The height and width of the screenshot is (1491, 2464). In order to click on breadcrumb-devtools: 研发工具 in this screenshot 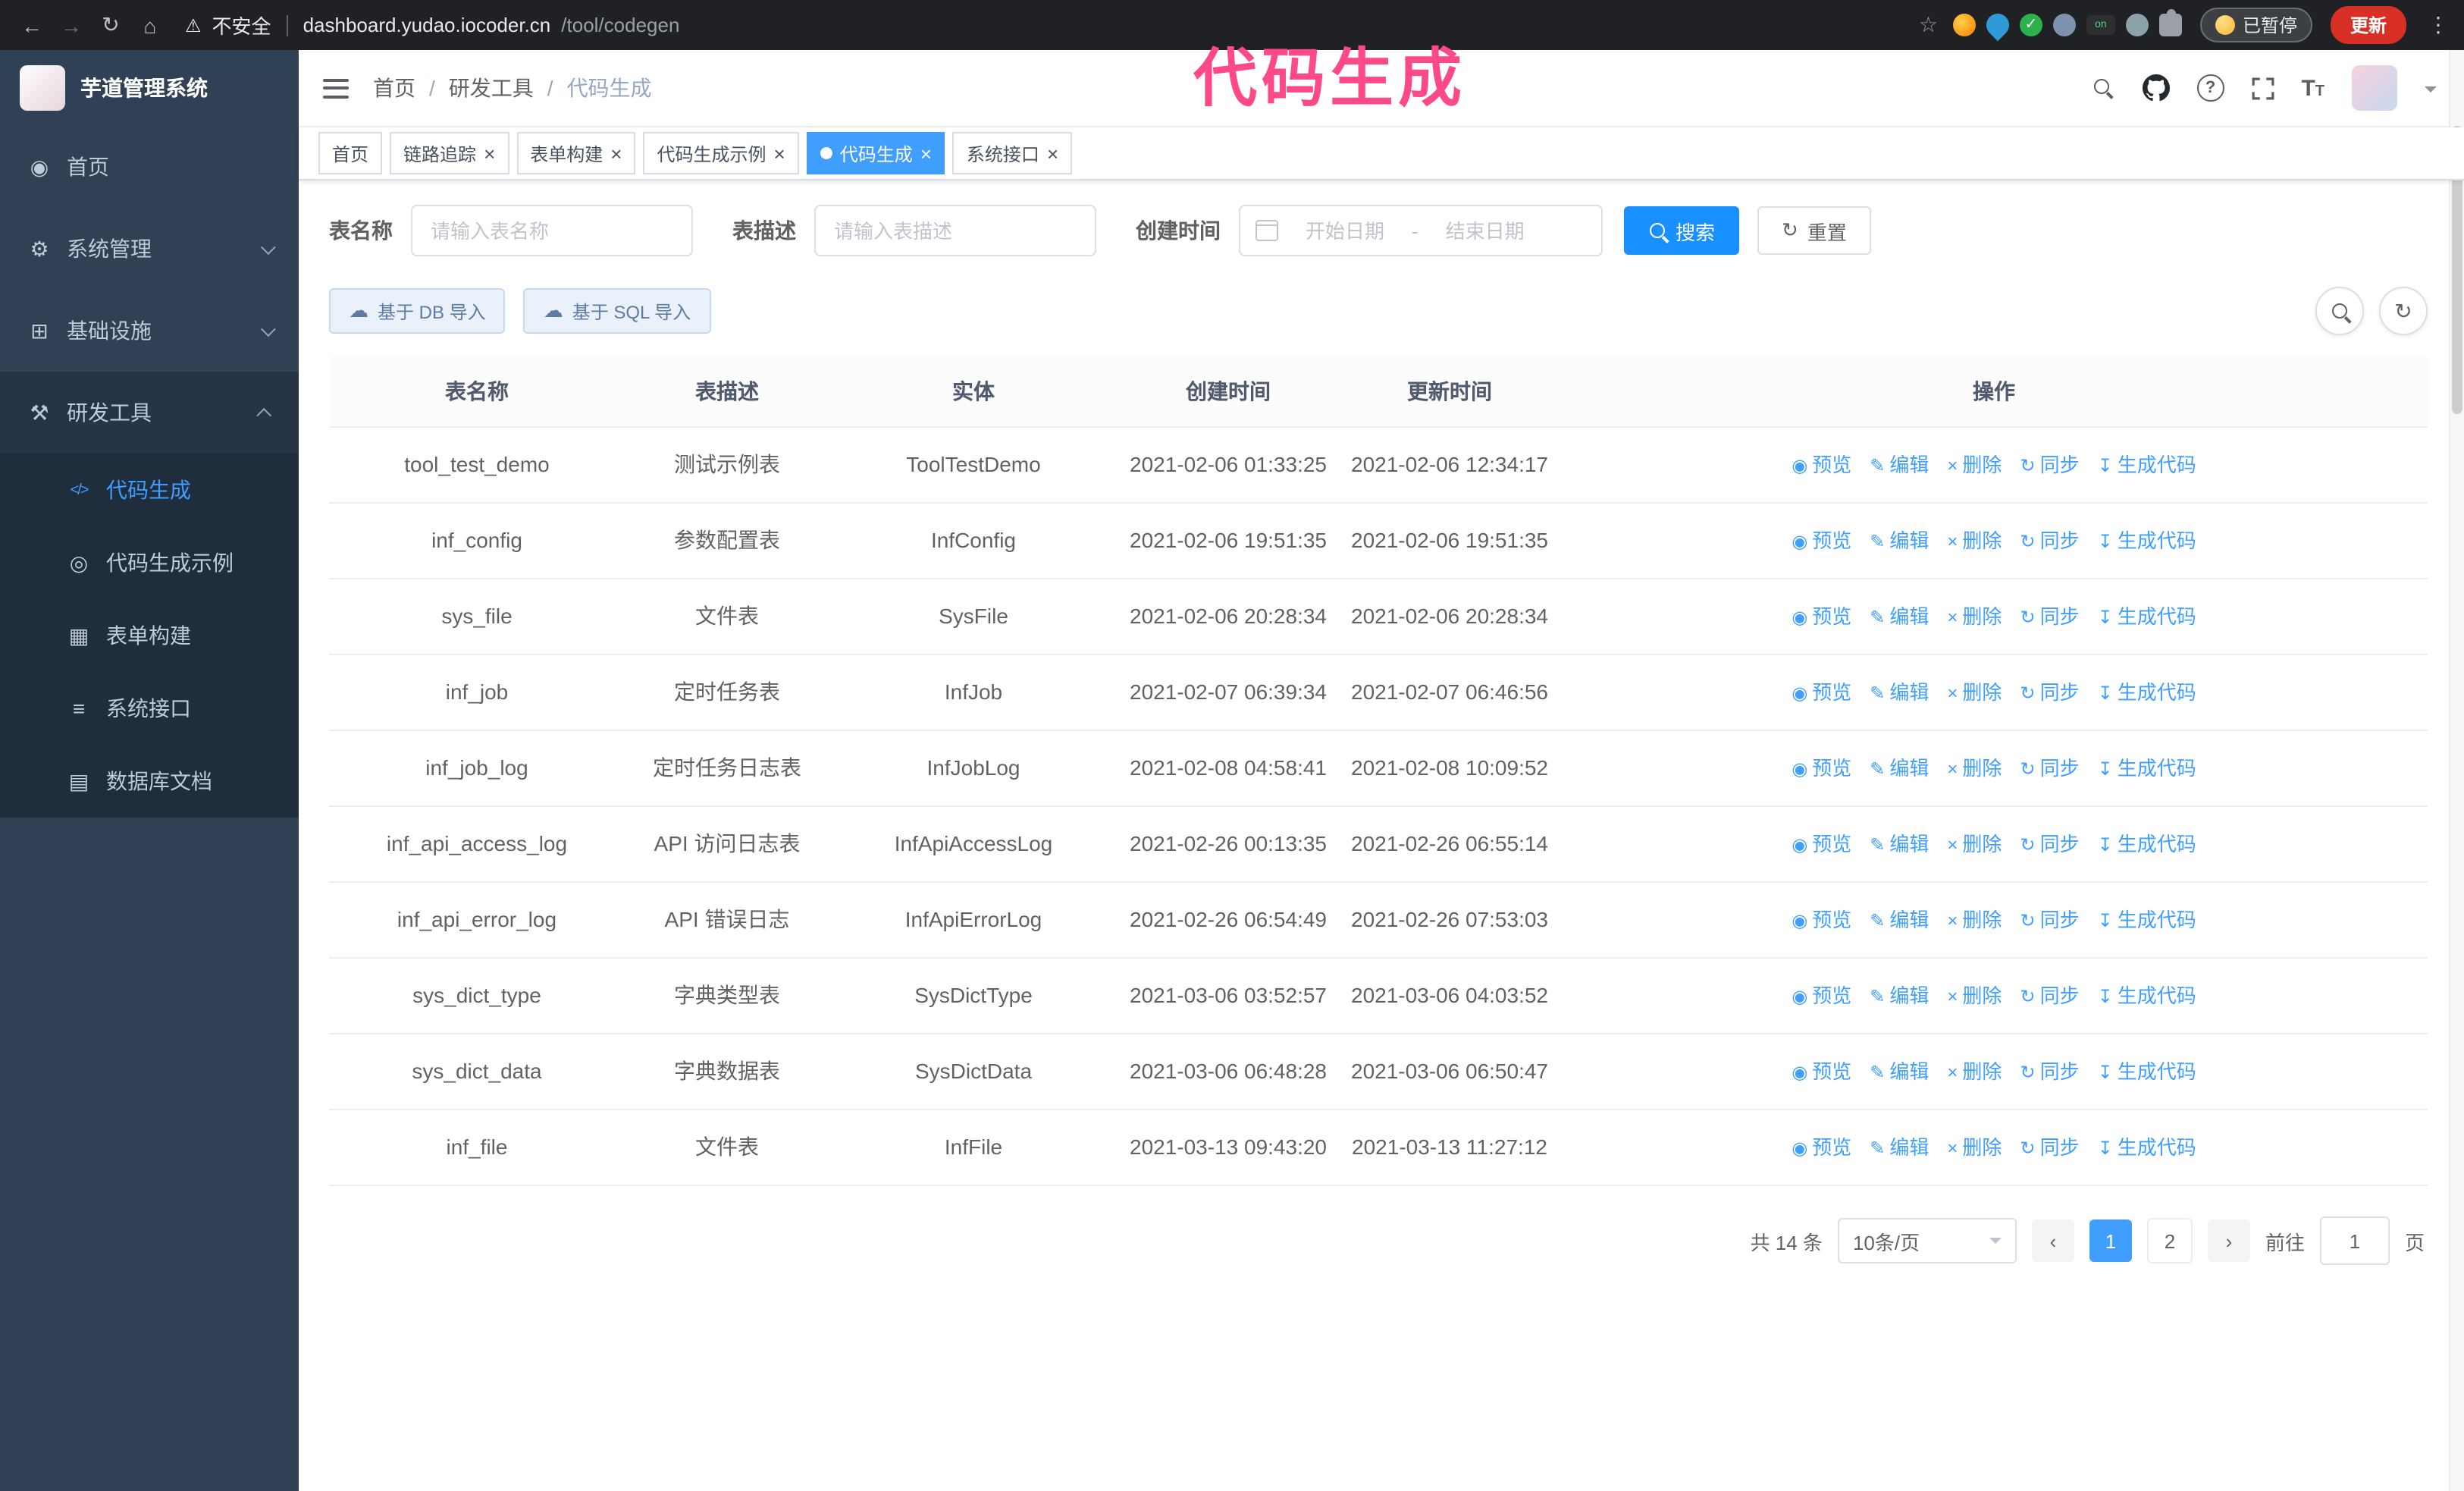, I will do `click(491, 88)`.